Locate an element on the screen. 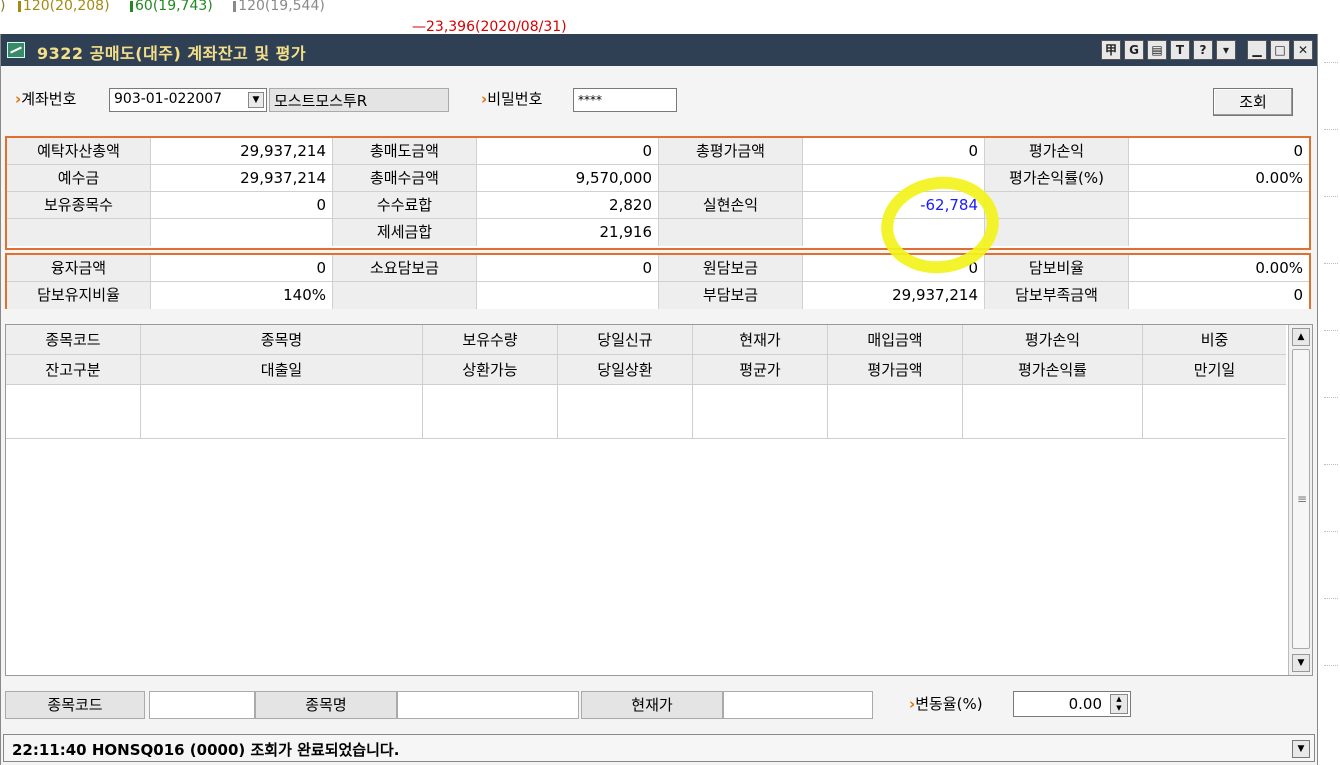  summary-label: 부담보금 is located at coordinates (731, 295).